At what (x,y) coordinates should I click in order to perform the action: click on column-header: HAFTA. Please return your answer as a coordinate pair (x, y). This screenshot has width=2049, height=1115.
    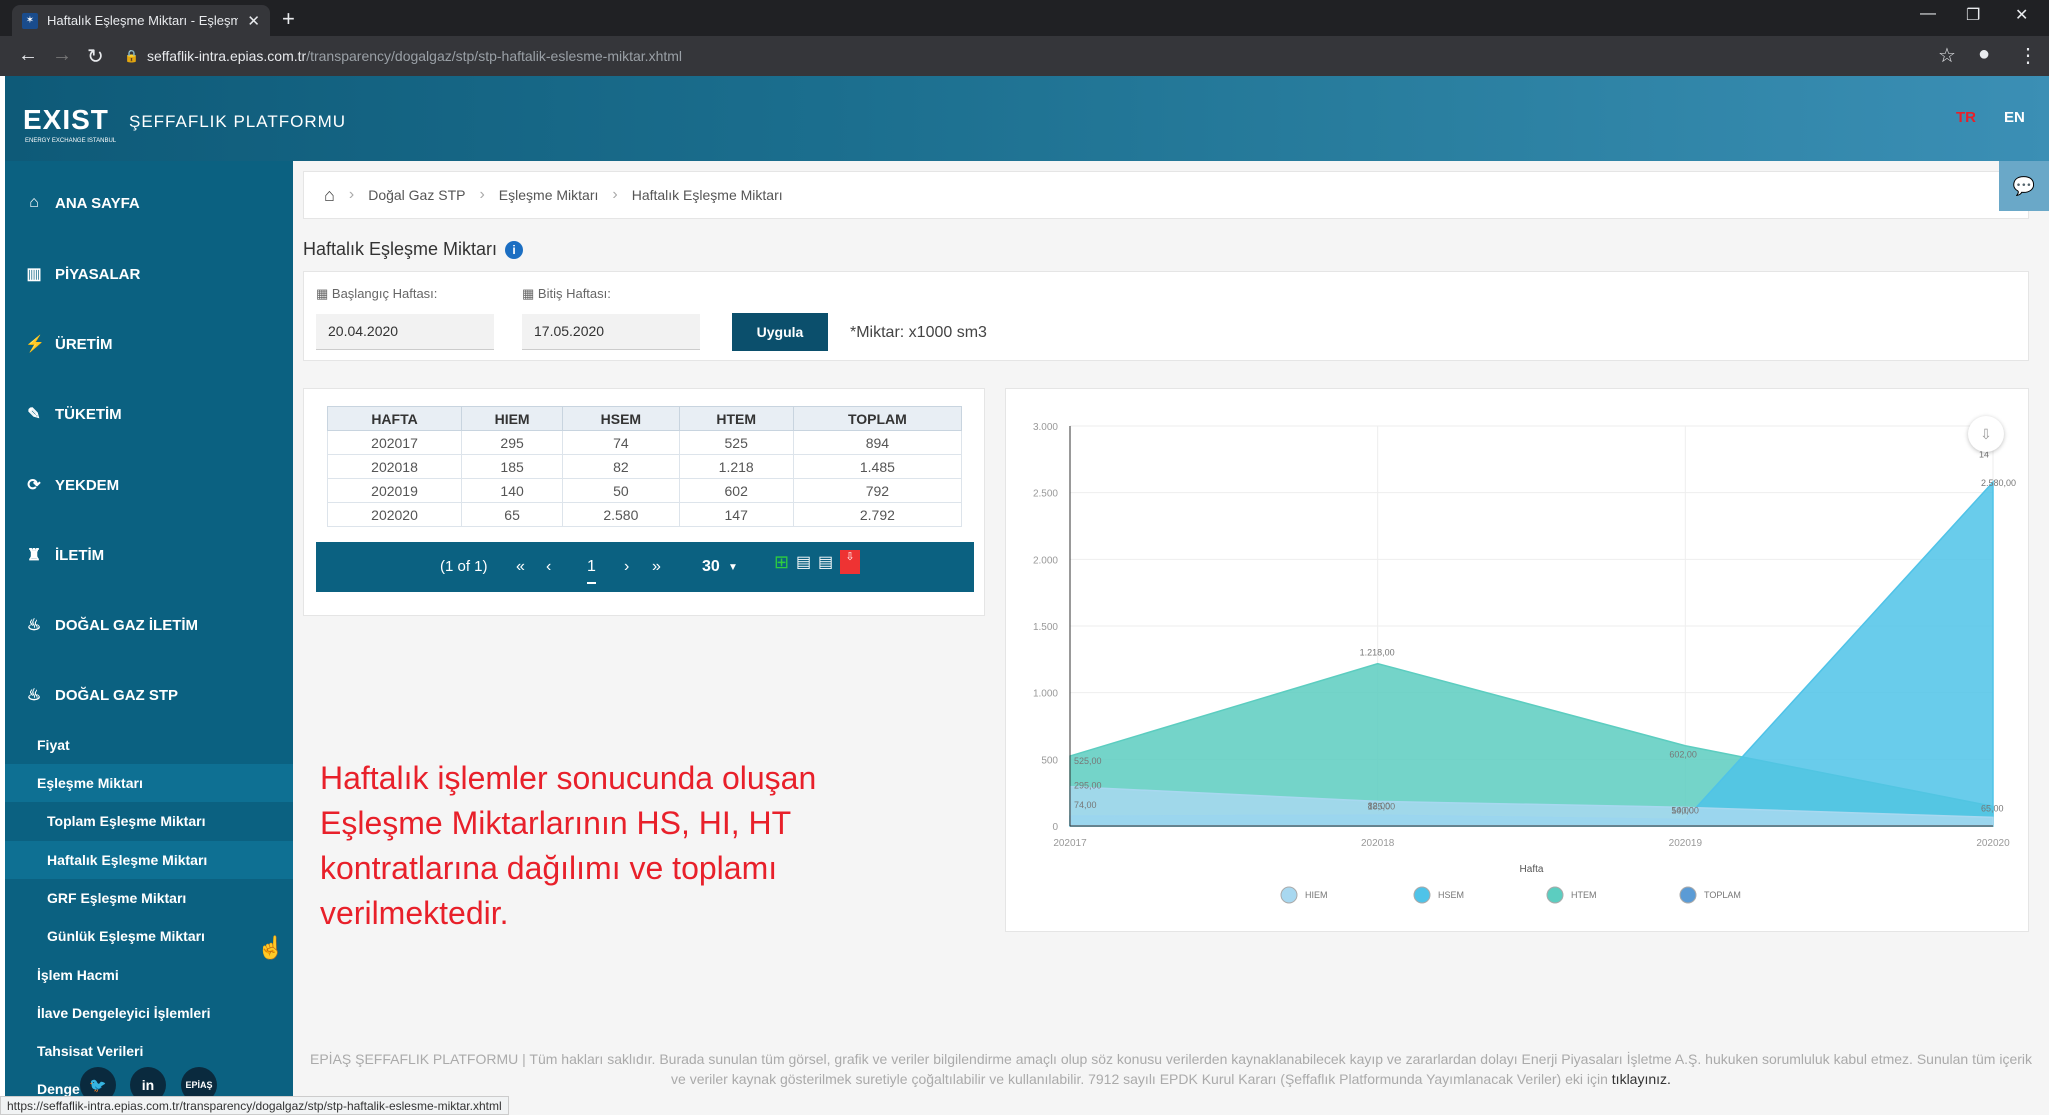
    Looking at the image, I should click on (394, 418).